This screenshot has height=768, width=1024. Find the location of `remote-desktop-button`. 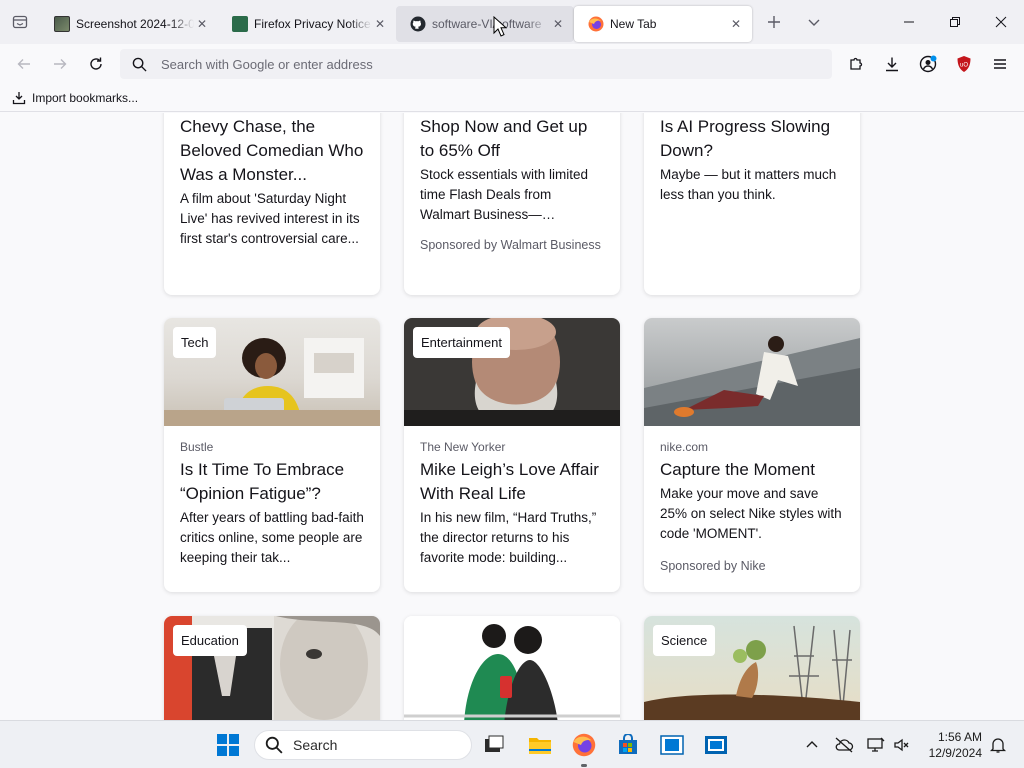

remote-desktop-button is located at coordinates (672, 745).